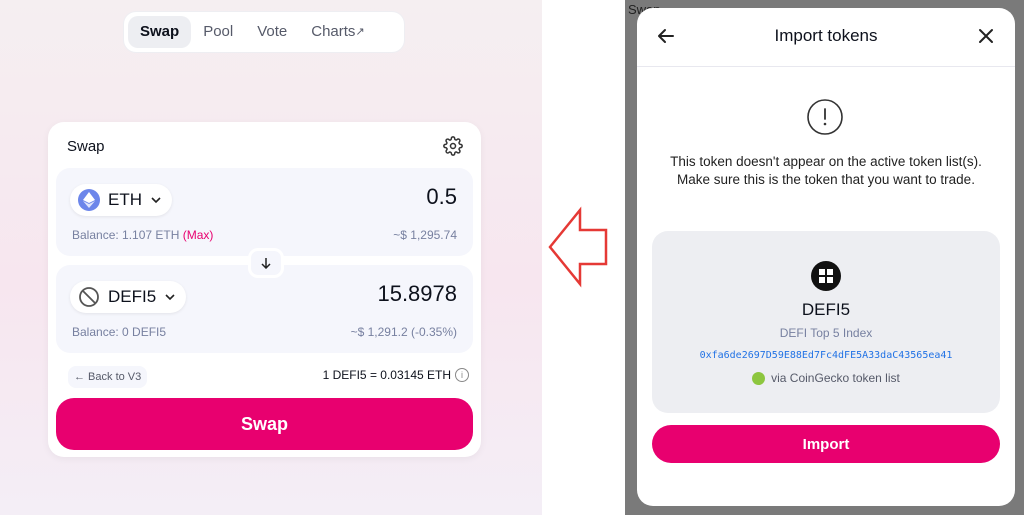 The width and height of the screenshot is (1024, 515). What do you see at coordinates (425, 235) in the screenshot?
I see `input-usd-value: ~$ 1,295.74` at bounding box center [425, 235].